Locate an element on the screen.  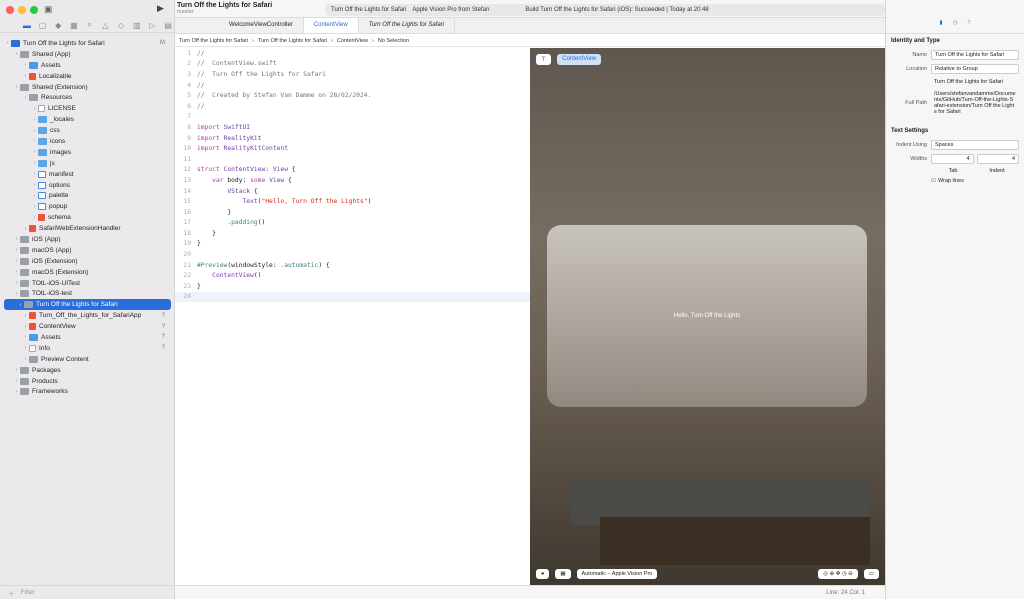
destination-selector: Apple Vision Pro from Stefan is located at coordinates (450, 10).